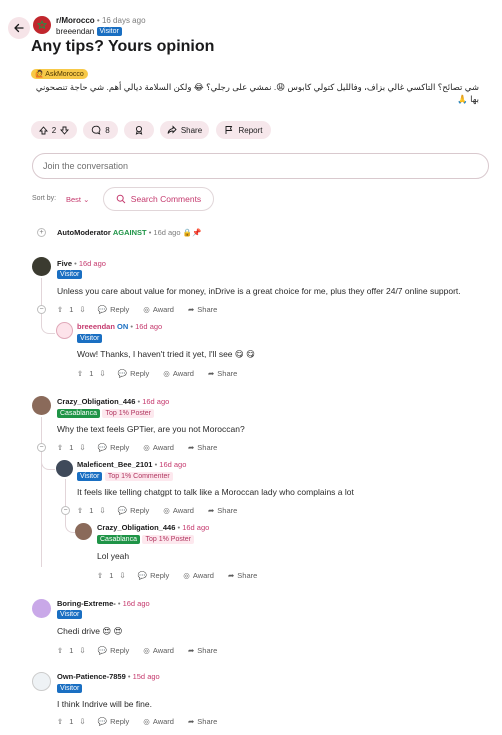  Describe the element at coordinates (109, 32) in the screenshot. I see `visitor-badge-label: Visitor` at that location.